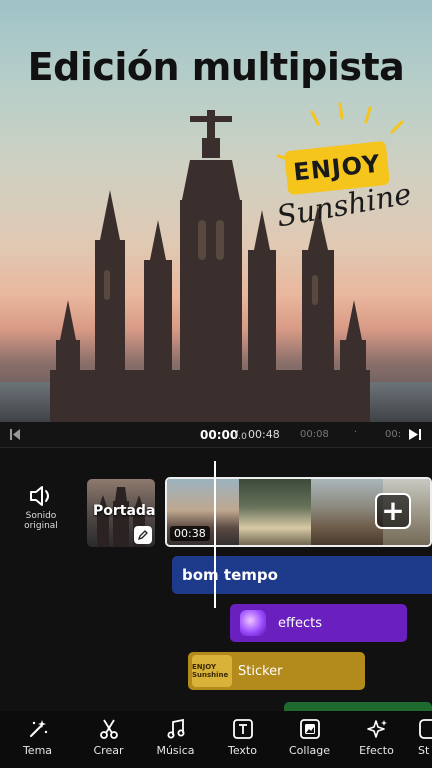 The width and height of the screenshot is (432, 768). Describe the element at coordinates (216, 67) in the screenshot. I see `preview-title: Edición multipista` at that location.